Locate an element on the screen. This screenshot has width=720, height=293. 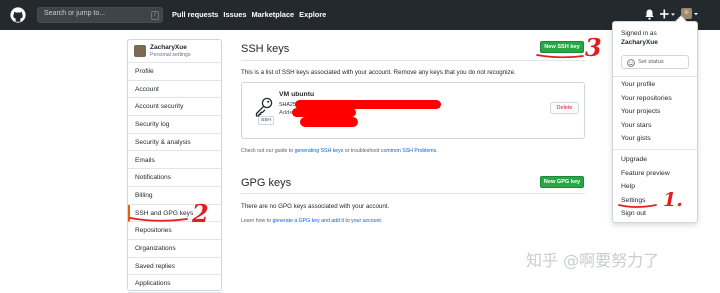
underline-ssh-gpg-keys is located at coordinates (158, 219).